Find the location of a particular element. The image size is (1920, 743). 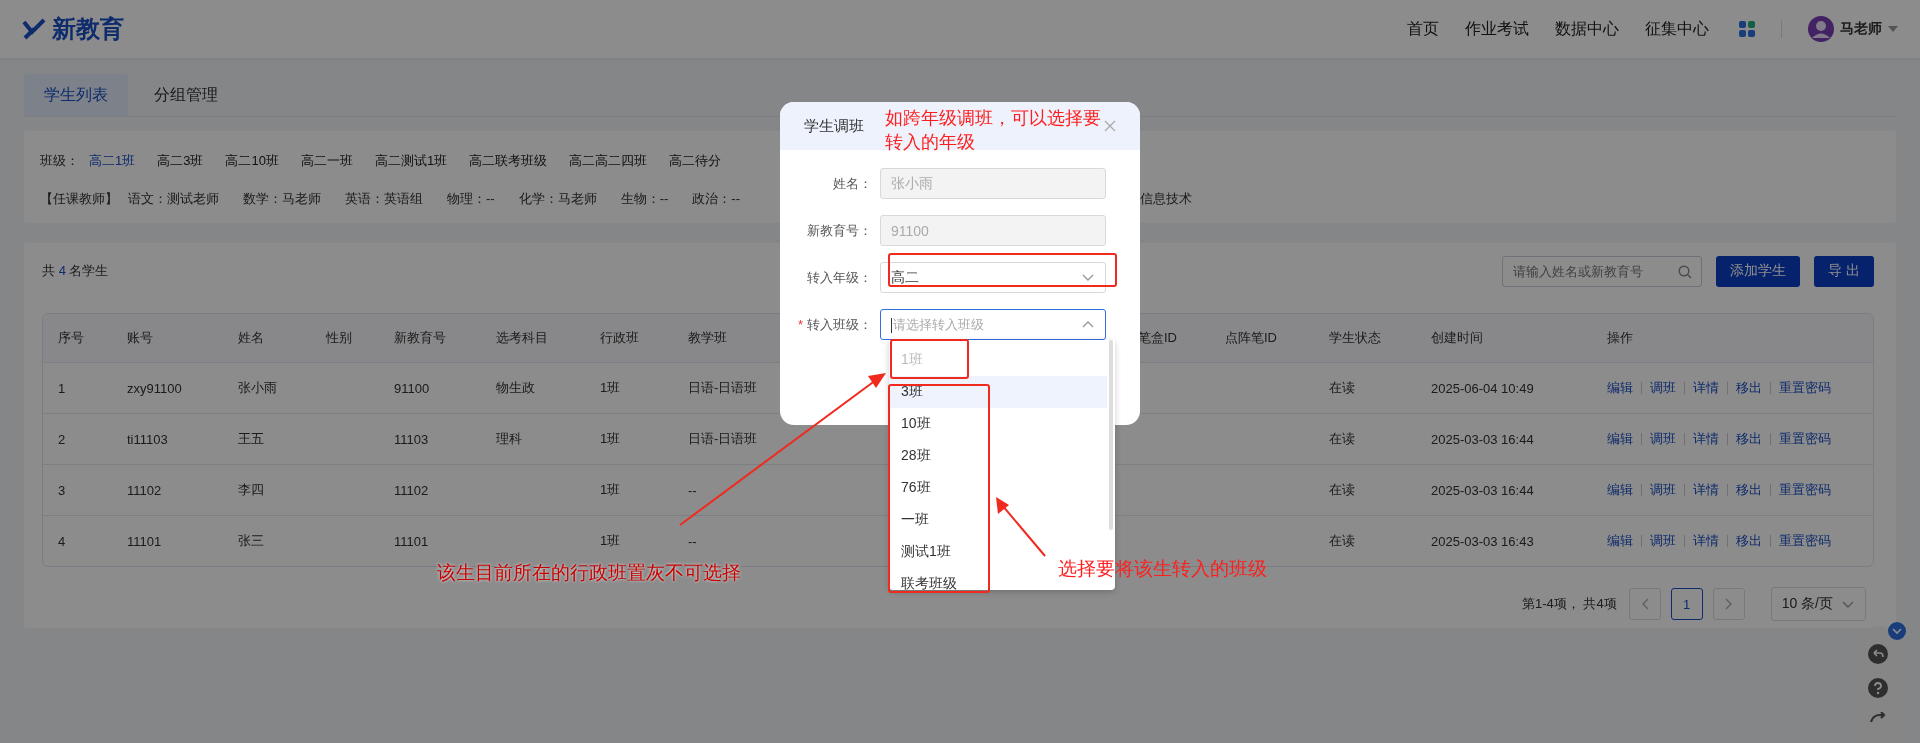

table-cell-text: 3 is located at coordinates (62, 490).